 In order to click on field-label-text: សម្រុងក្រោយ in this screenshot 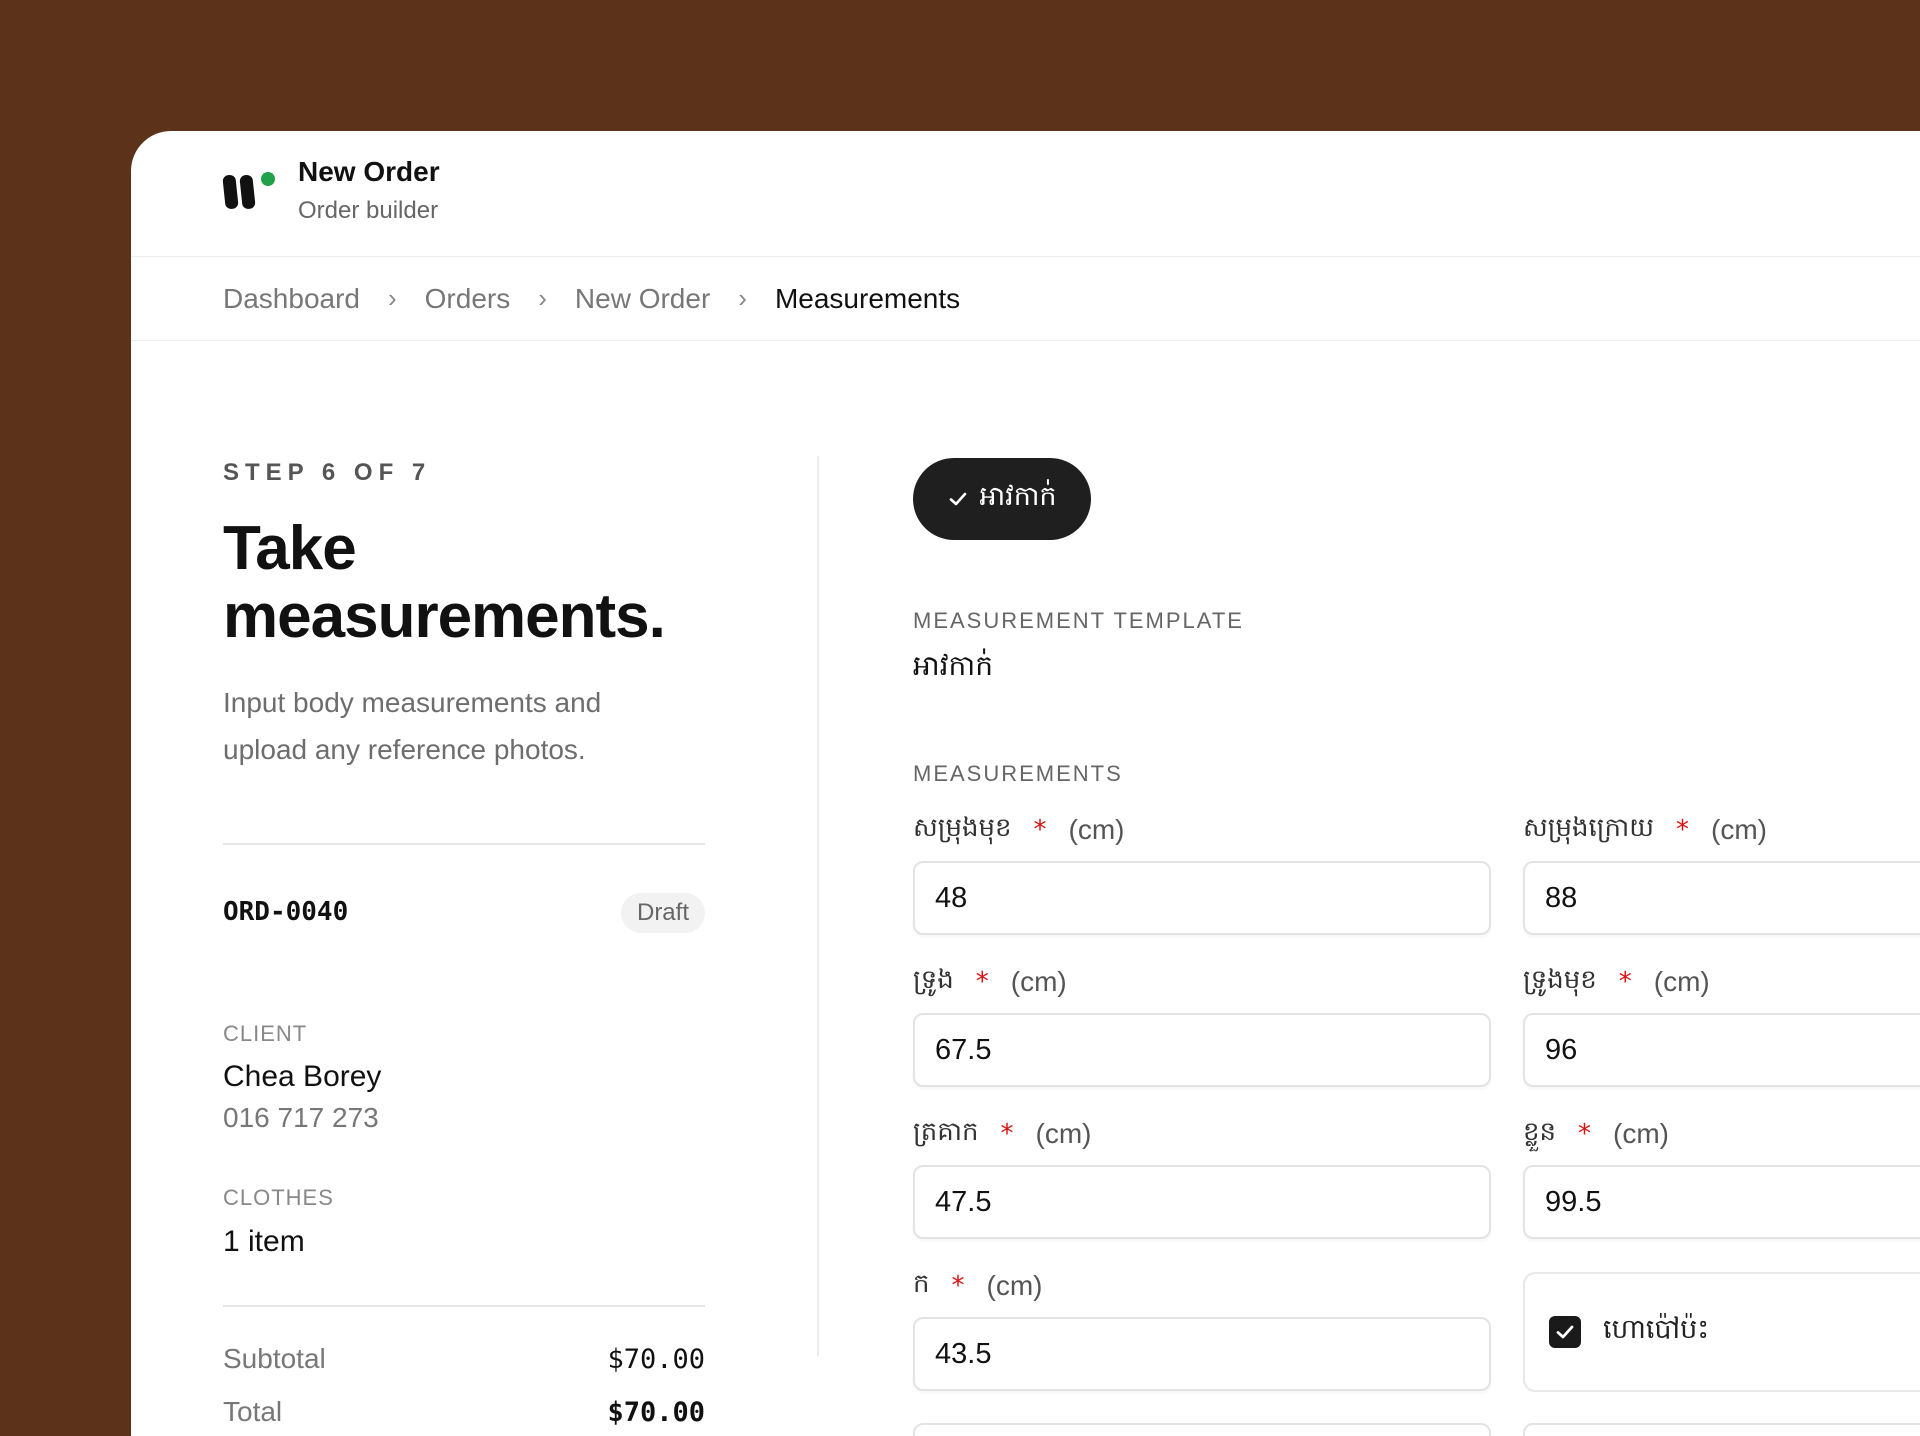, I will do `click(1589, 828)`.